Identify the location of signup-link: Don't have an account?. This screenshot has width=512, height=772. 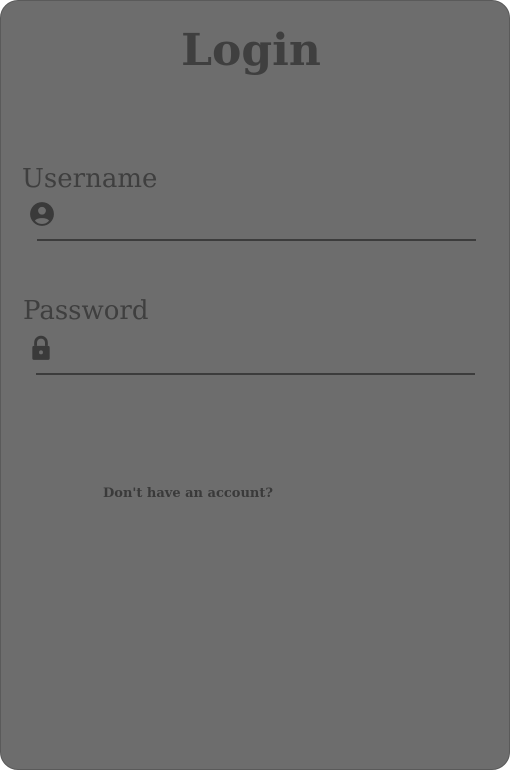
(188, 494).